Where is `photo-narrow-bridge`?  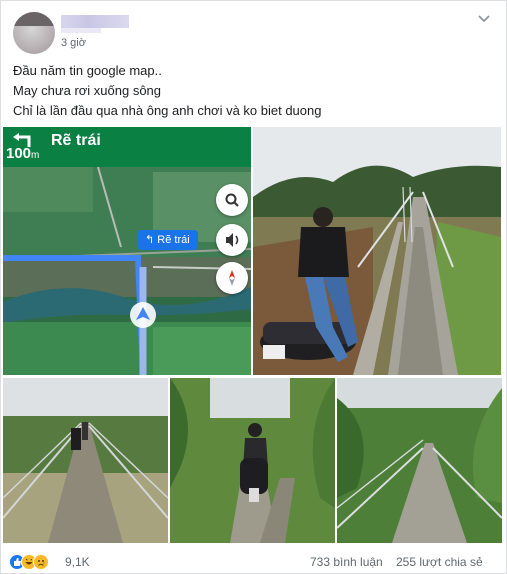
photo-narrow-bridge is located at coordinates (85, 460).